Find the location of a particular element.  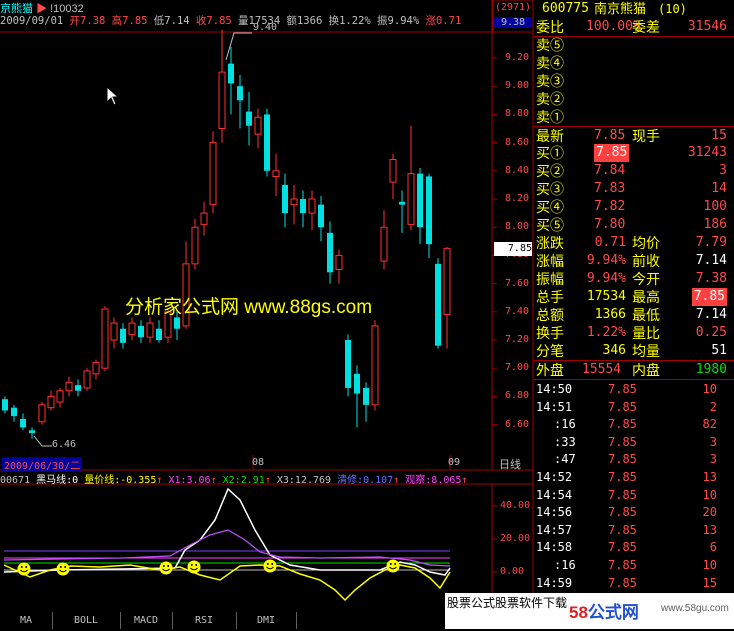

header-date: 2009/09/01 is located at coordinates (32, 21).